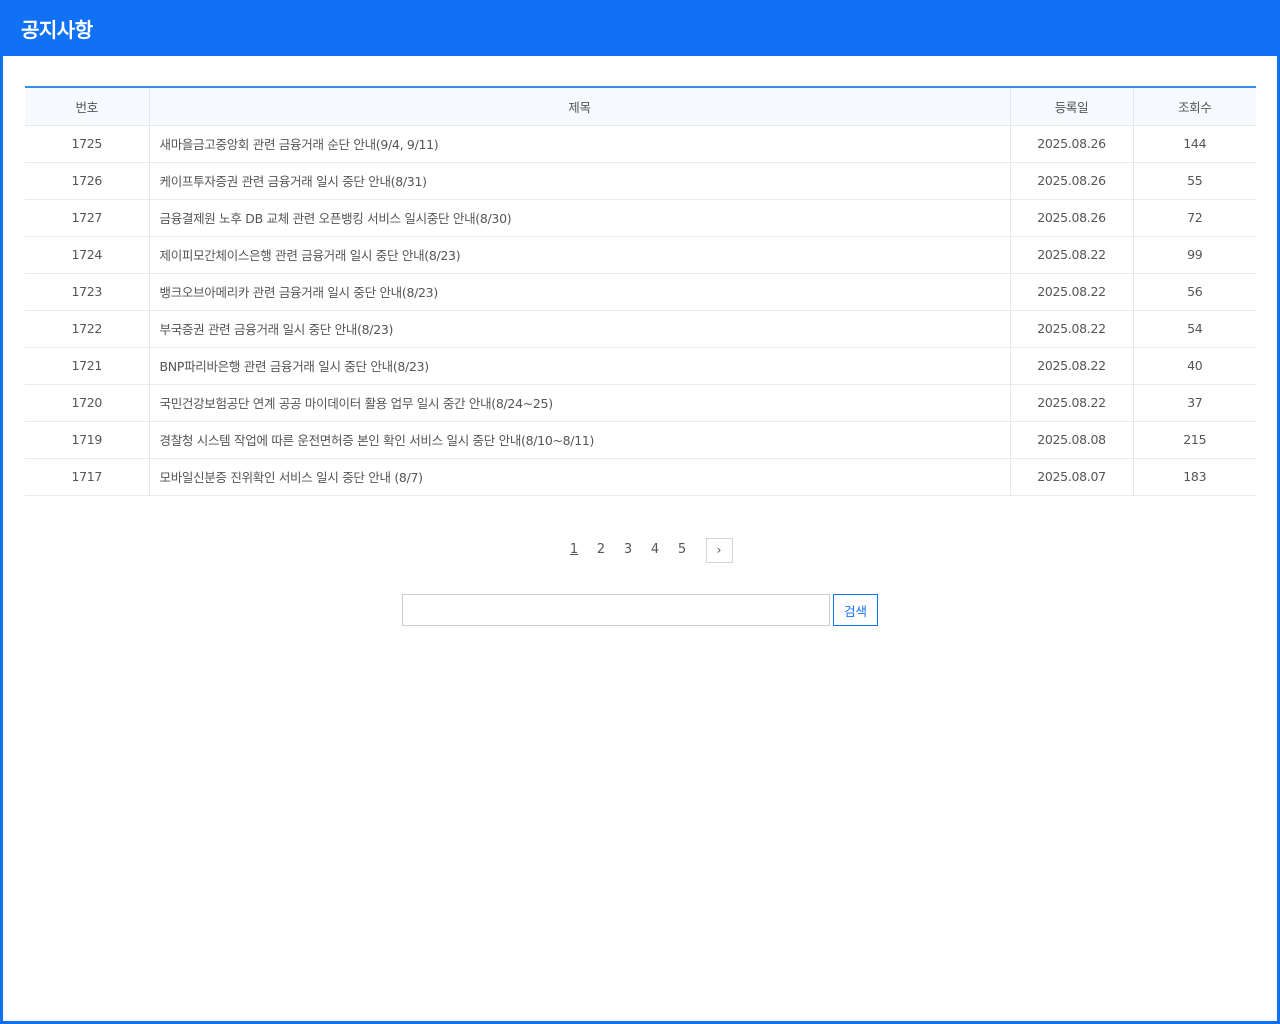 The image size is (1280, 1024). Describe the element at coordinates (579, 329) in the screenshot. I see `row-title-link: 부국증권 관련 금융거래 일시 중단 안내(8/23)` at that location.